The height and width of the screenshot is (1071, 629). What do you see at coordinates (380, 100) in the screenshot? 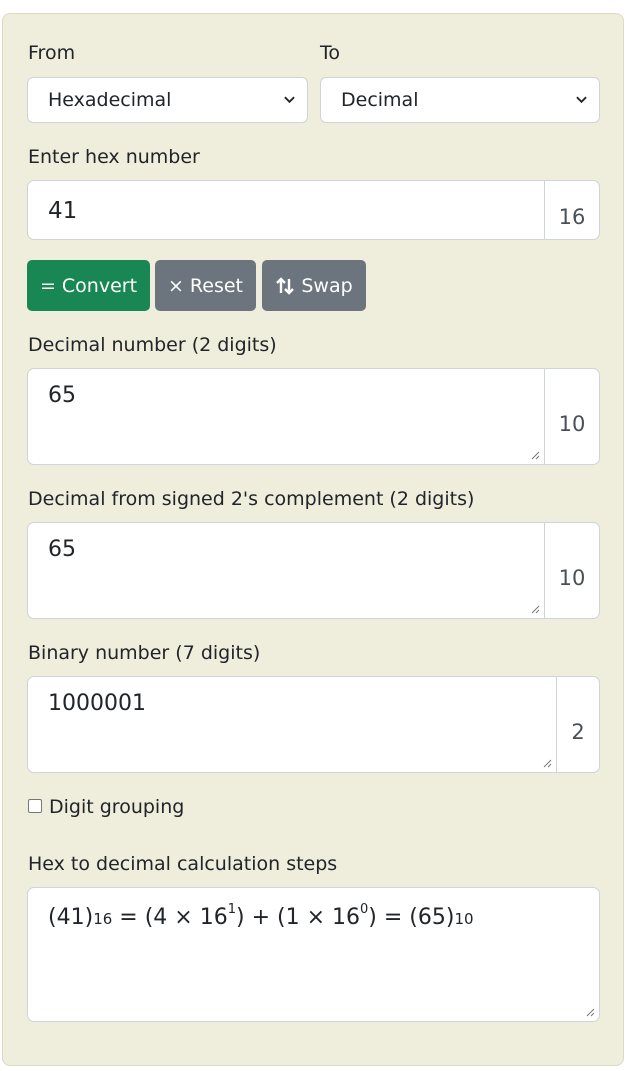
I see `to-select-value: Decimal` at bounding box center [380, 100].